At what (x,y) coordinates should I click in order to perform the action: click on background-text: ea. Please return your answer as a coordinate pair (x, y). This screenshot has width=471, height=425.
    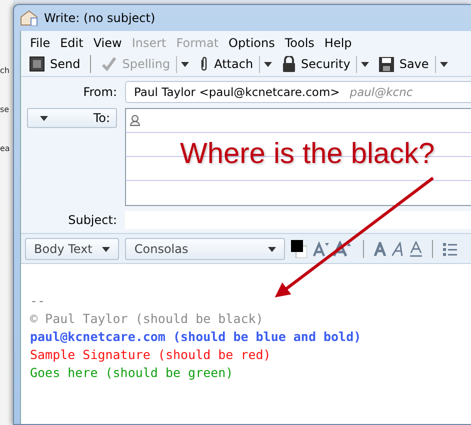
    Looking at the image, I should click on (5, 148).